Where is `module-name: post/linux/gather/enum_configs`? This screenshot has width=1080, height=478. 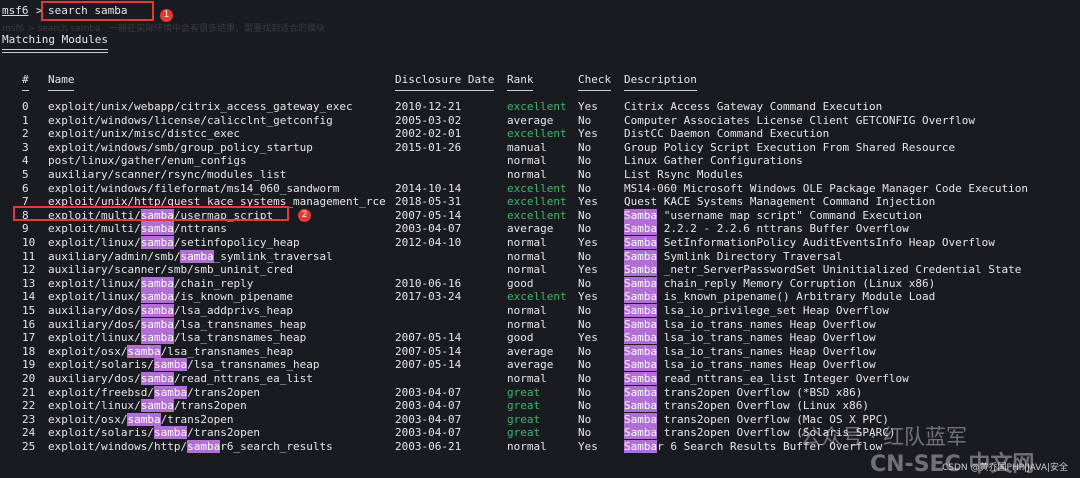
module-name: post/linux/gather/enum_configs is located at coordinates (147, 160).